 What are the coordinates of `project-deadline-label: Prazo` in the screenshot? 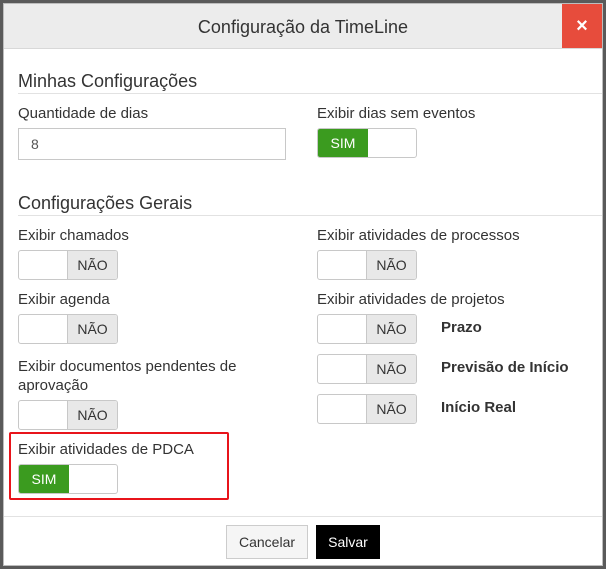 It's located at (461, 327).